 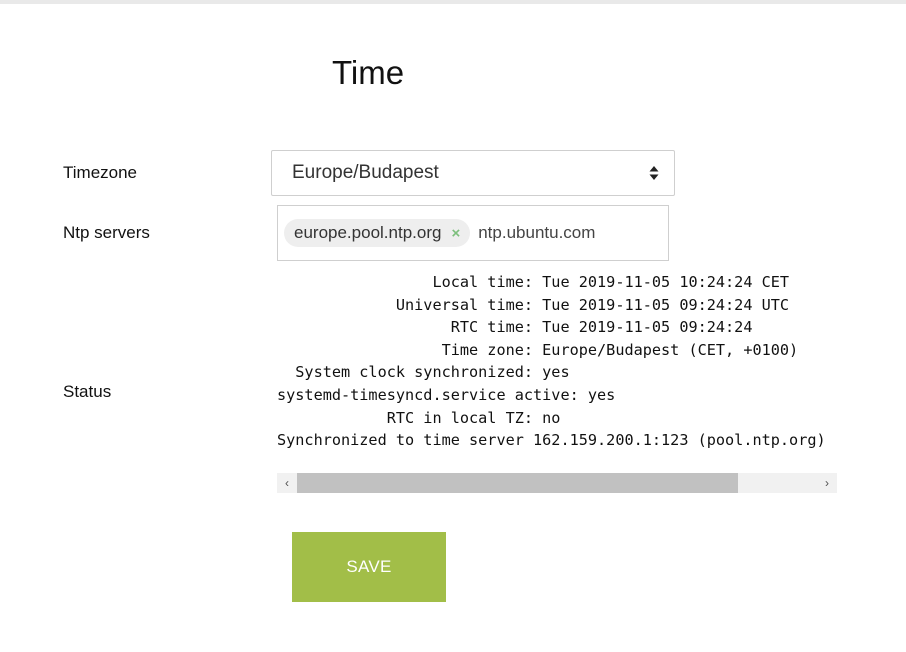 I want to click on ntp-server-tag: europe.pool.ntp.org ×, so click(x=377, y=233).